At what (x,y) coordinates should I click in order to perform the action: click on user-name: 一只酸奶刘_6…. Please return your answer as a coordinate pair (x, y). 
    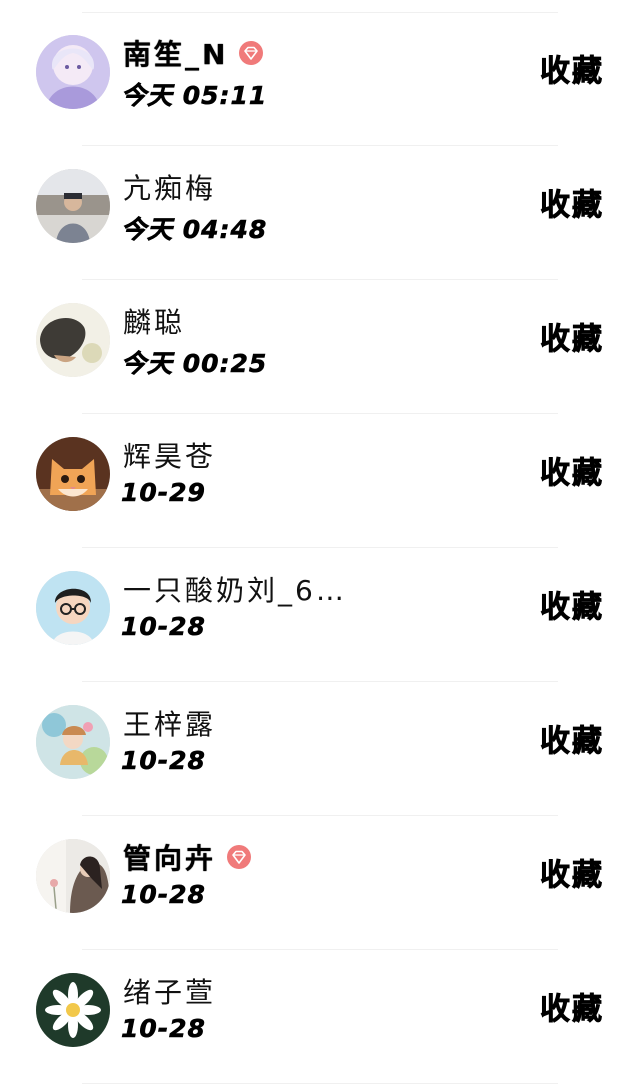
    Looking at the image, I should click on (235, 589).